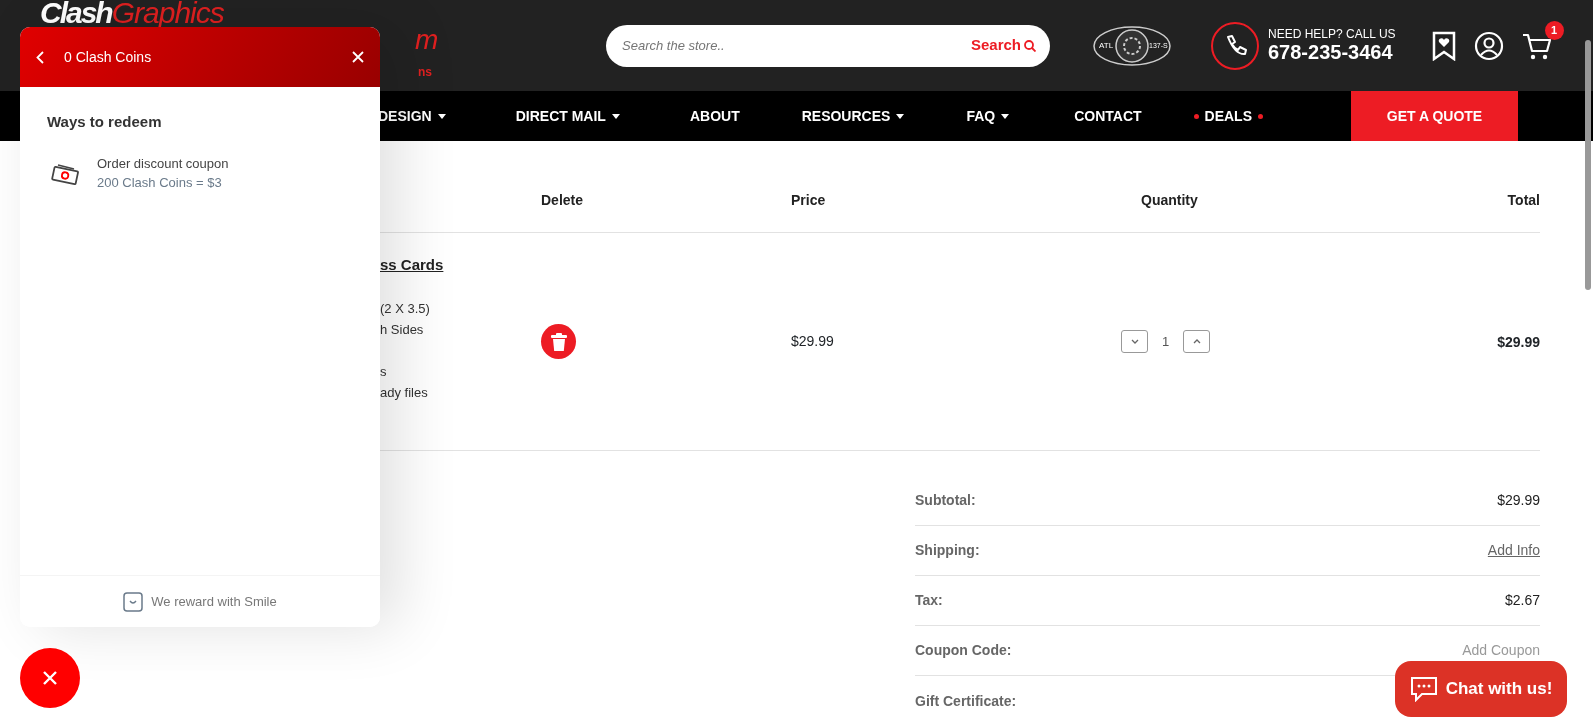  What do you see at coordinates (714, 116) in the screenshot?
I see `nav-link: ABOUT` at bounding box center [714, 116].